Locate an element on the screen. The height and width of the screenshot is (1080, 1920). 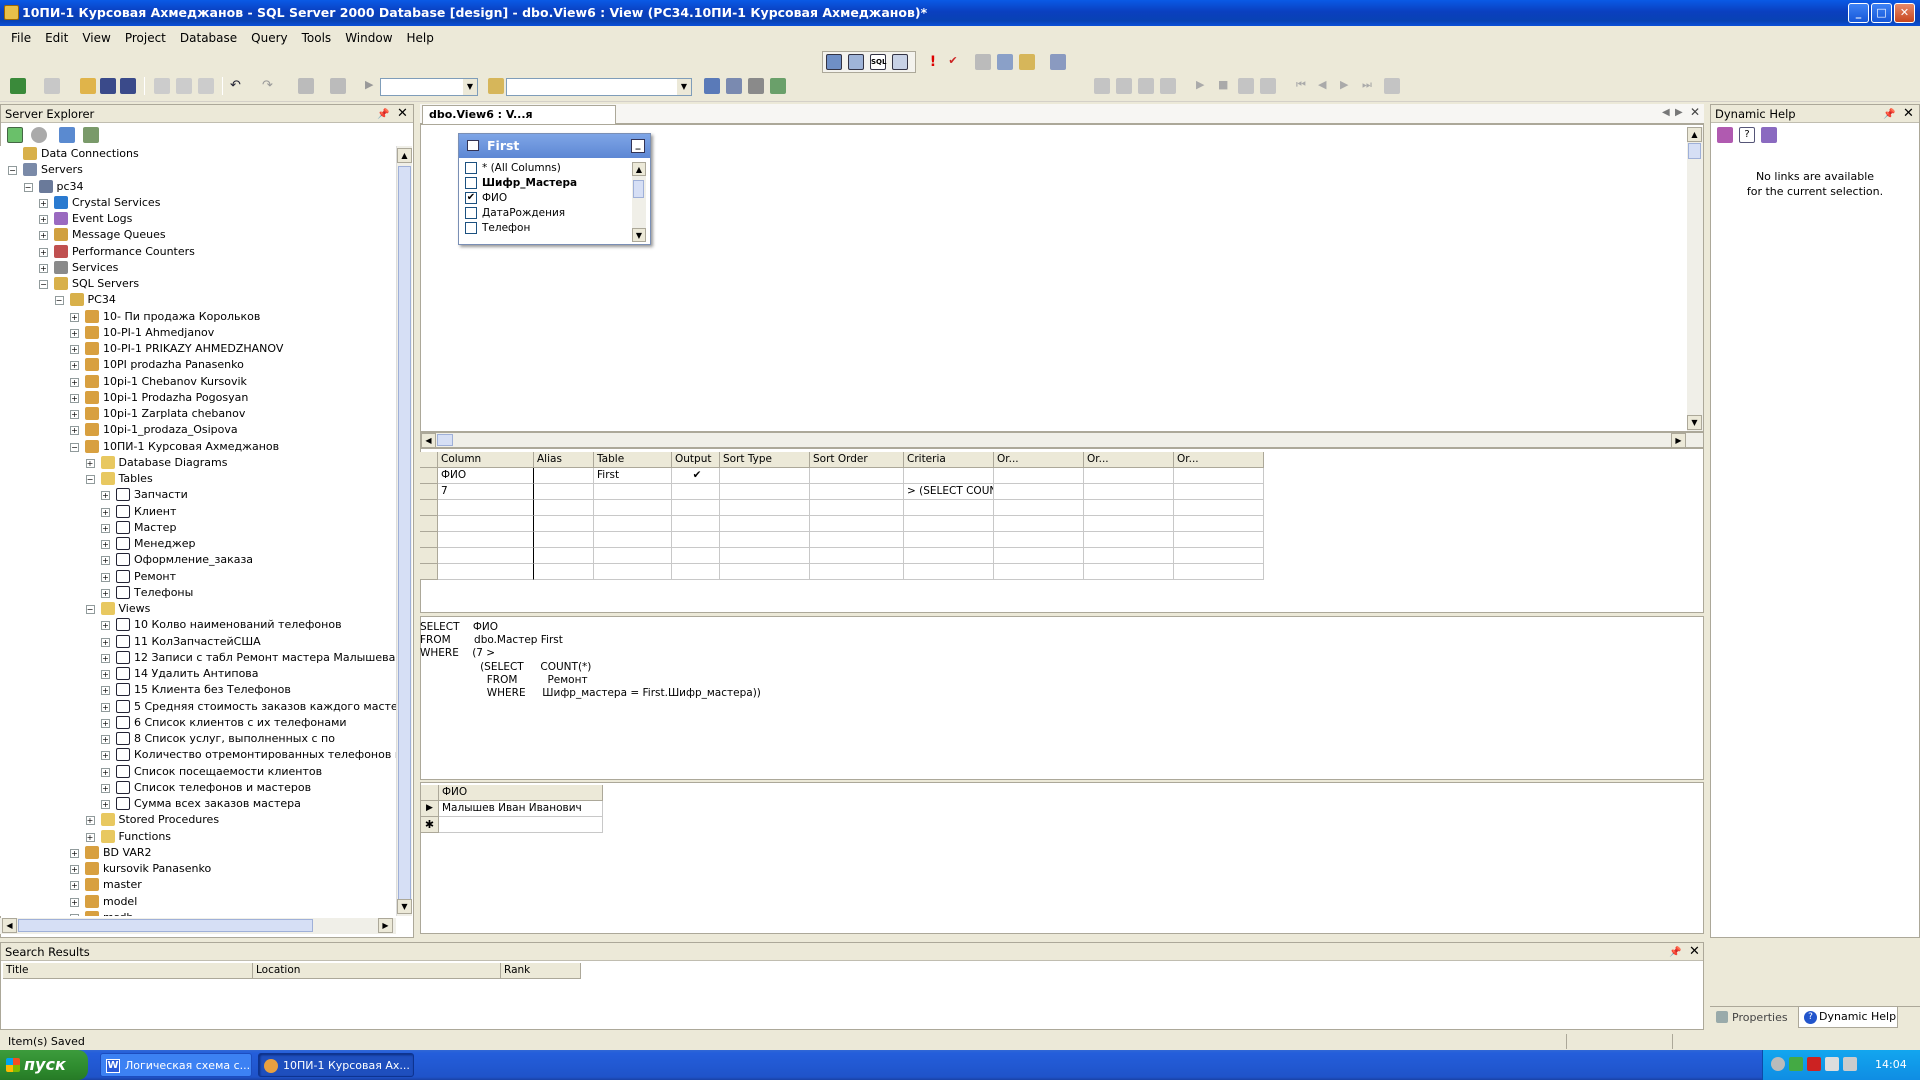
find-icon is located at coordinates (496, 86).